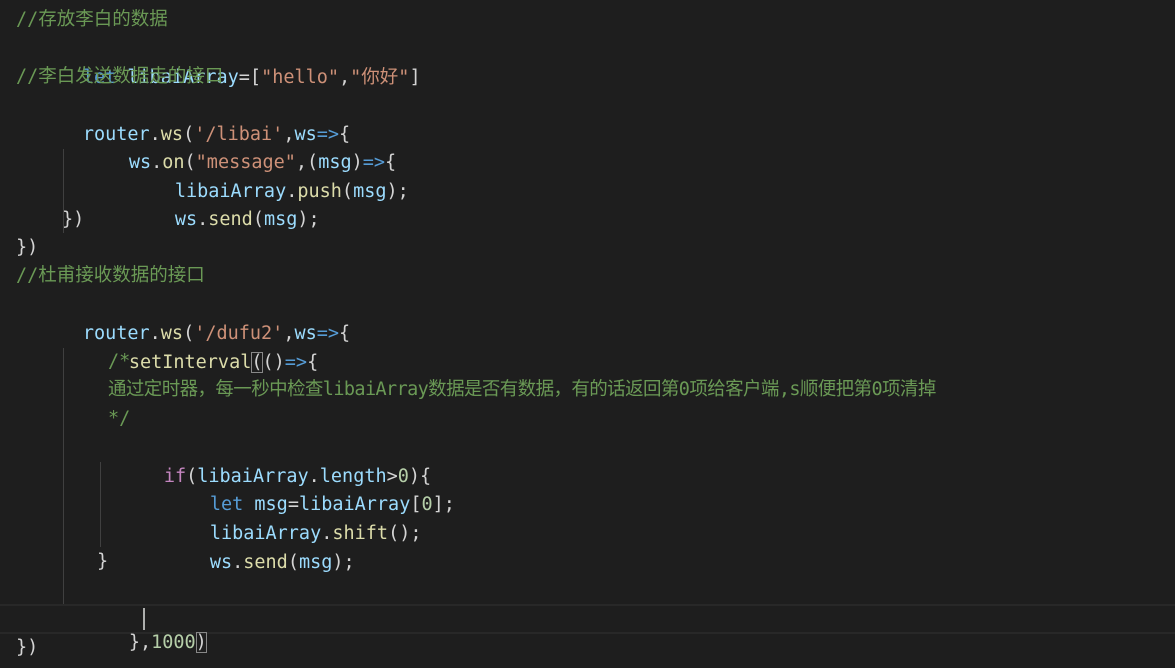 This screenshot has width=1175, height=668. I want to click on code-line: let msg=libaiArray[0];, so click(587, 488).